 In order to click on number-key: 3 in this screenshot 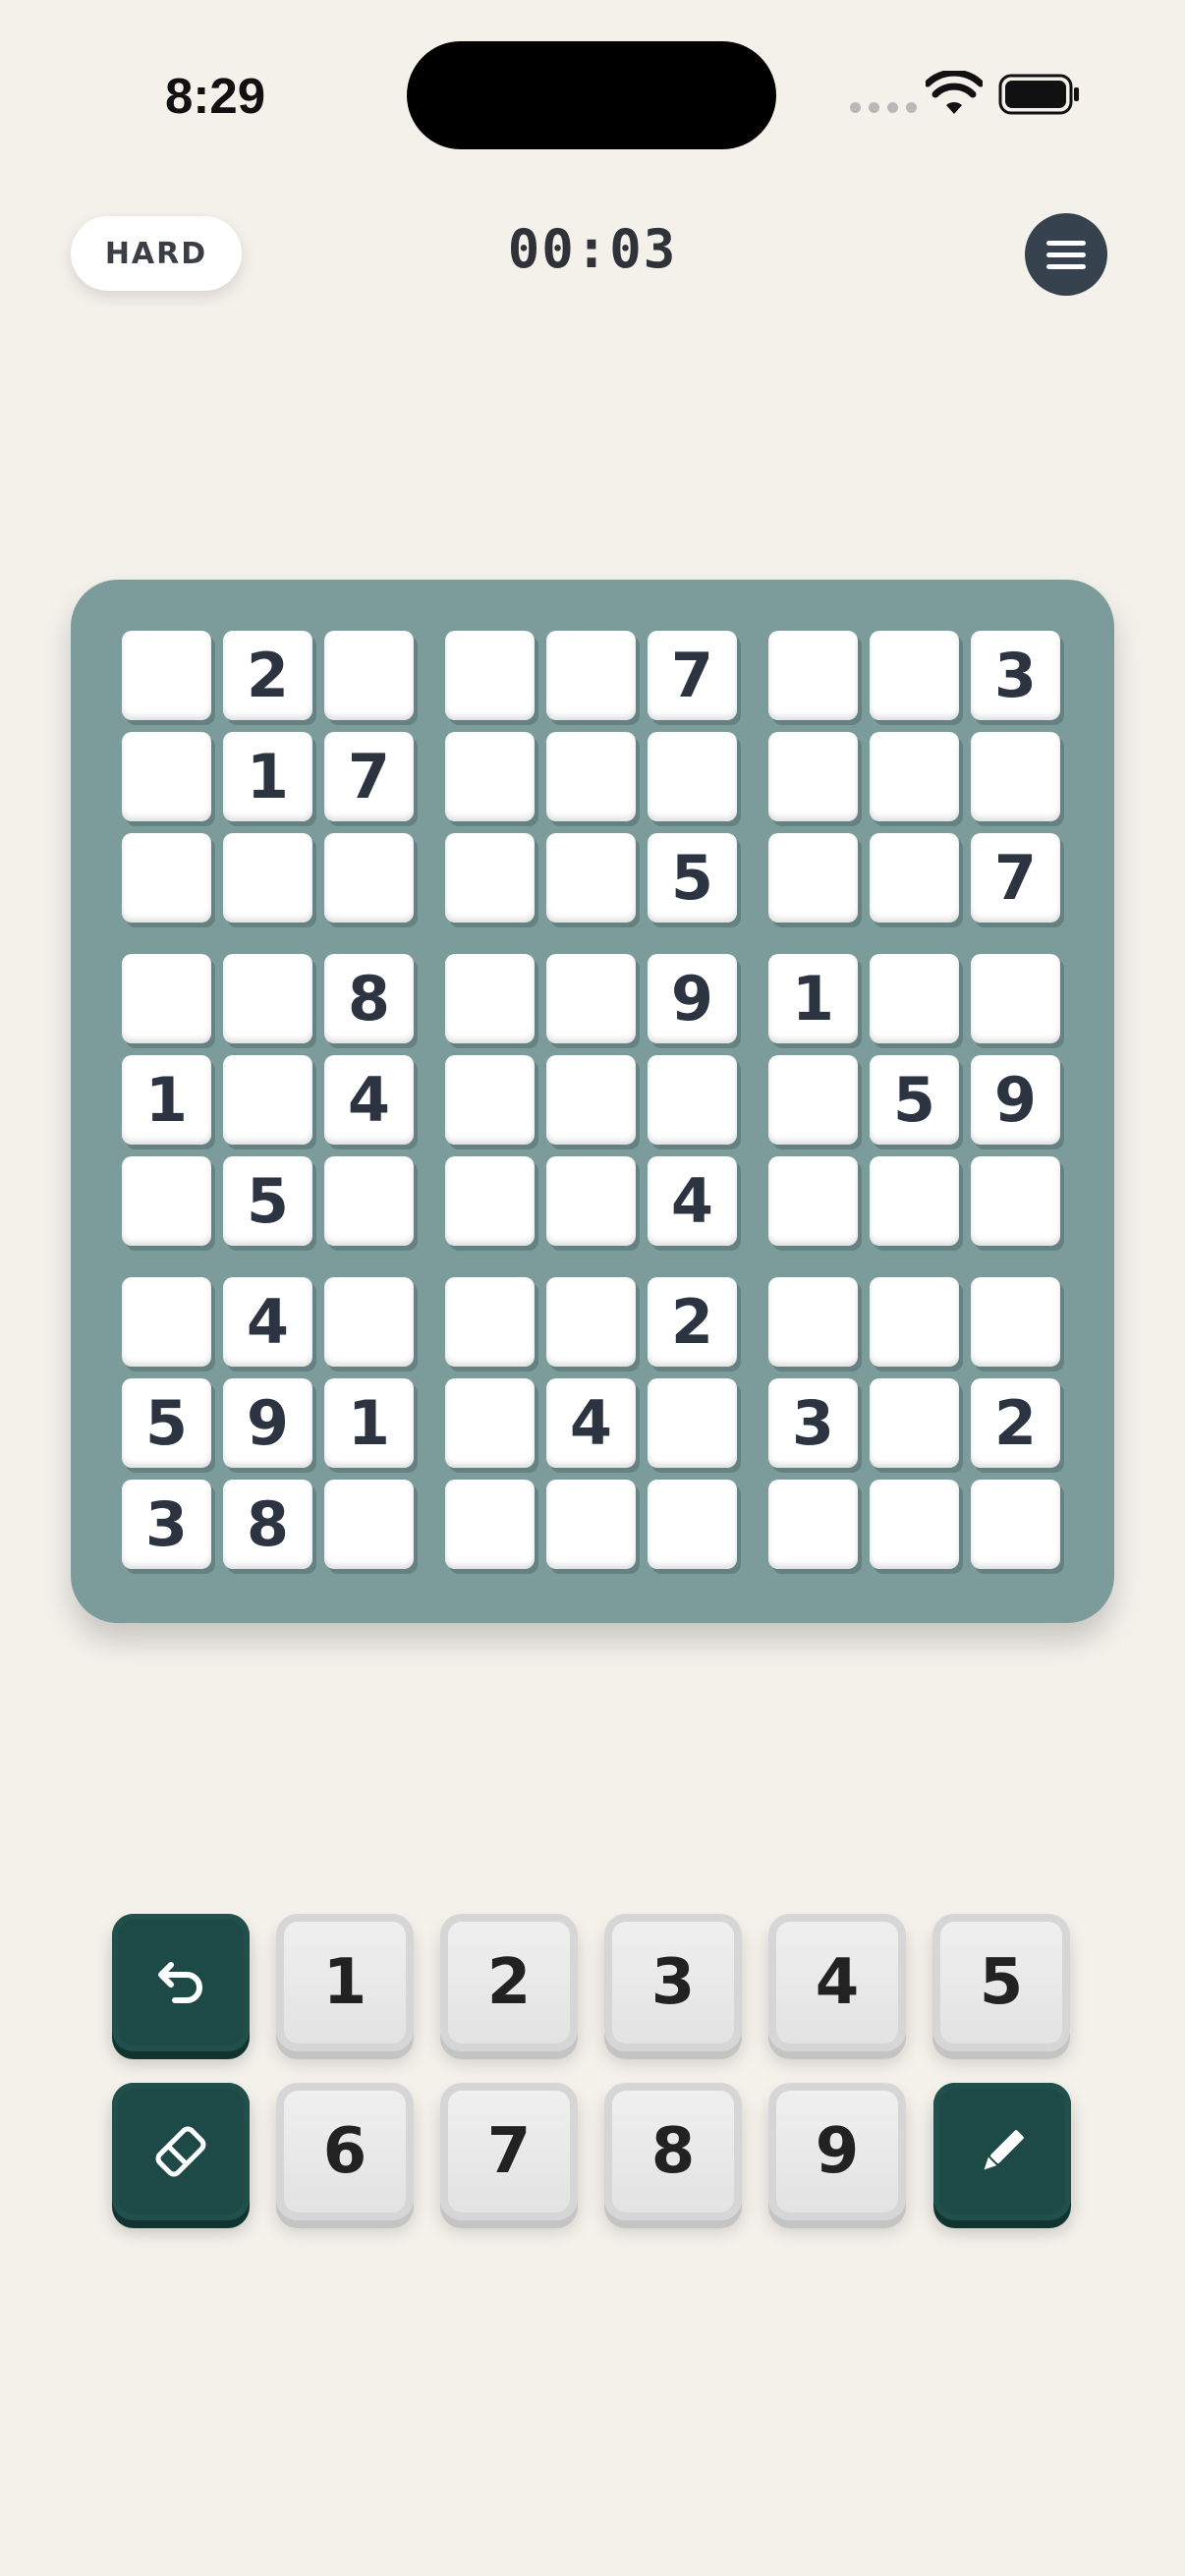, I will do `click(673, 1982)`.